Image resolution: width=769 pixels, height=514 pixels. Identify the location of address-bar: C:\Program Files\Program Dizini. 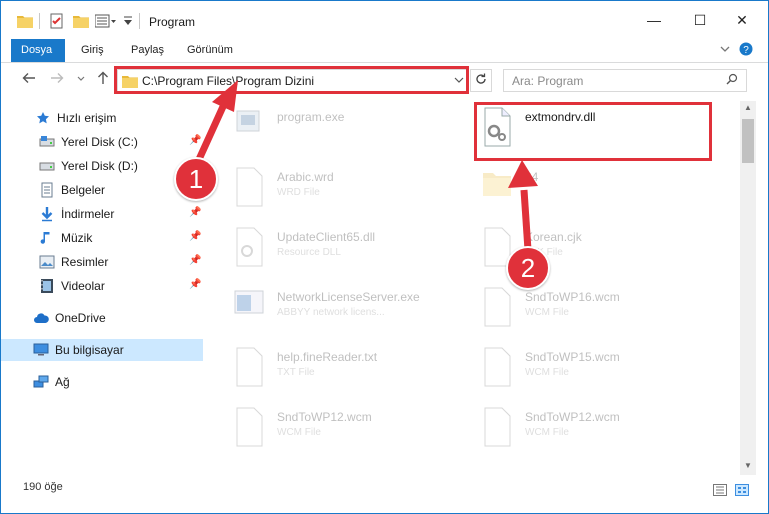
(293, 80).